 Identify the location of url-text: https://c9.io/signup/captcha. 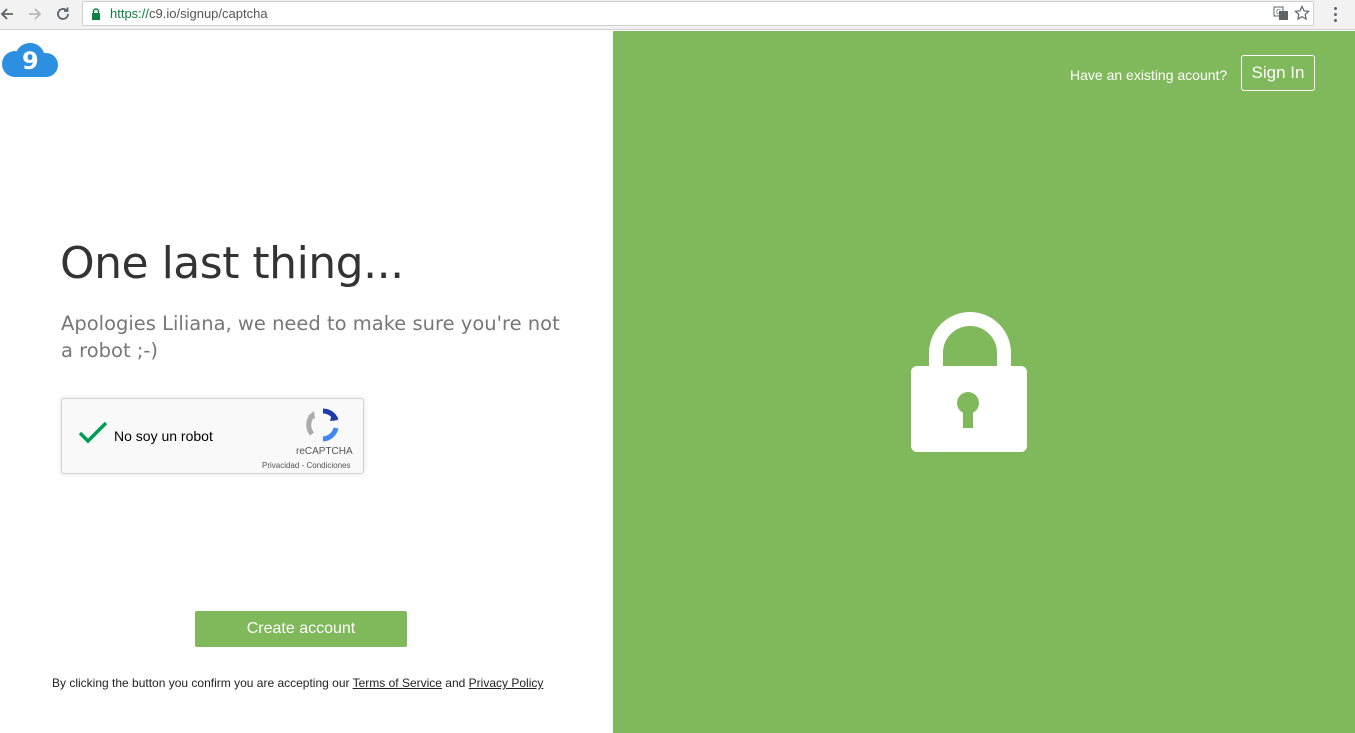
(189, 13).